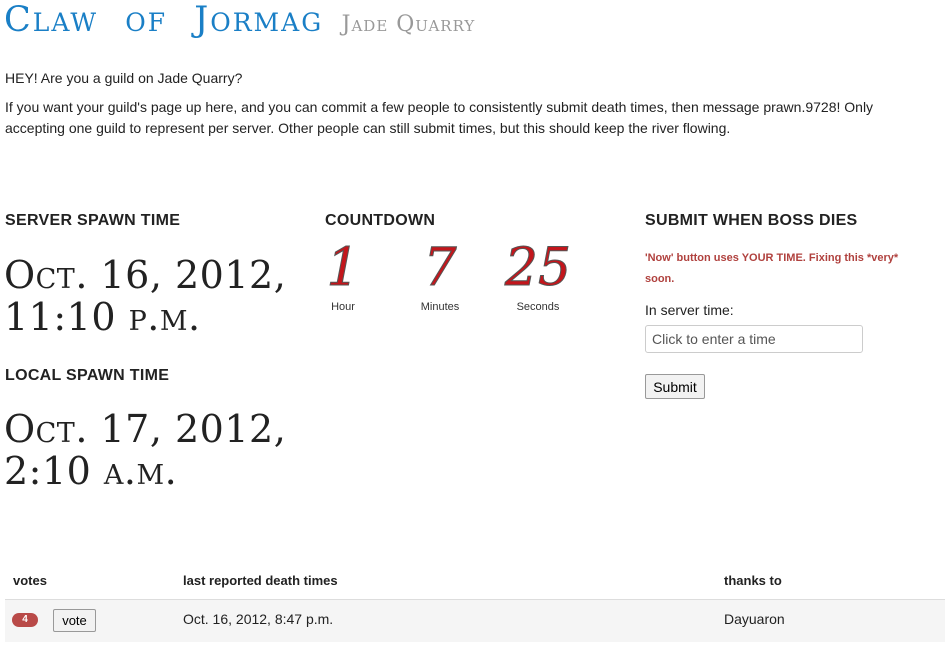 Image resolution: width=950 pixels, height=648 pixels. What do you see at coordinates (102, 317) in the screenshot?
I see `server-spawn-date-line2: 11:10 p.m.` at bounding box center [102, 317].